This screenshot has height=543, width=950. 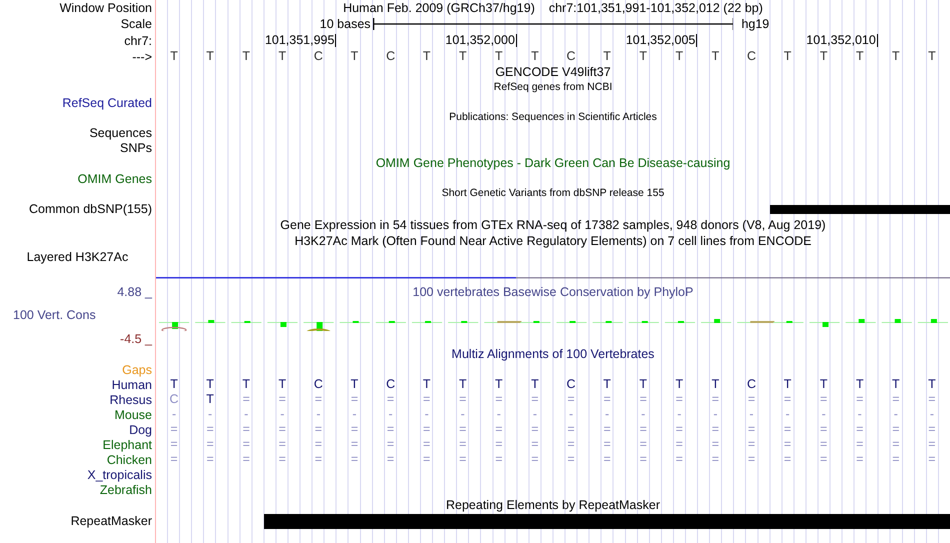 I want to click on base-letter: C, so click(x=751, y=56).